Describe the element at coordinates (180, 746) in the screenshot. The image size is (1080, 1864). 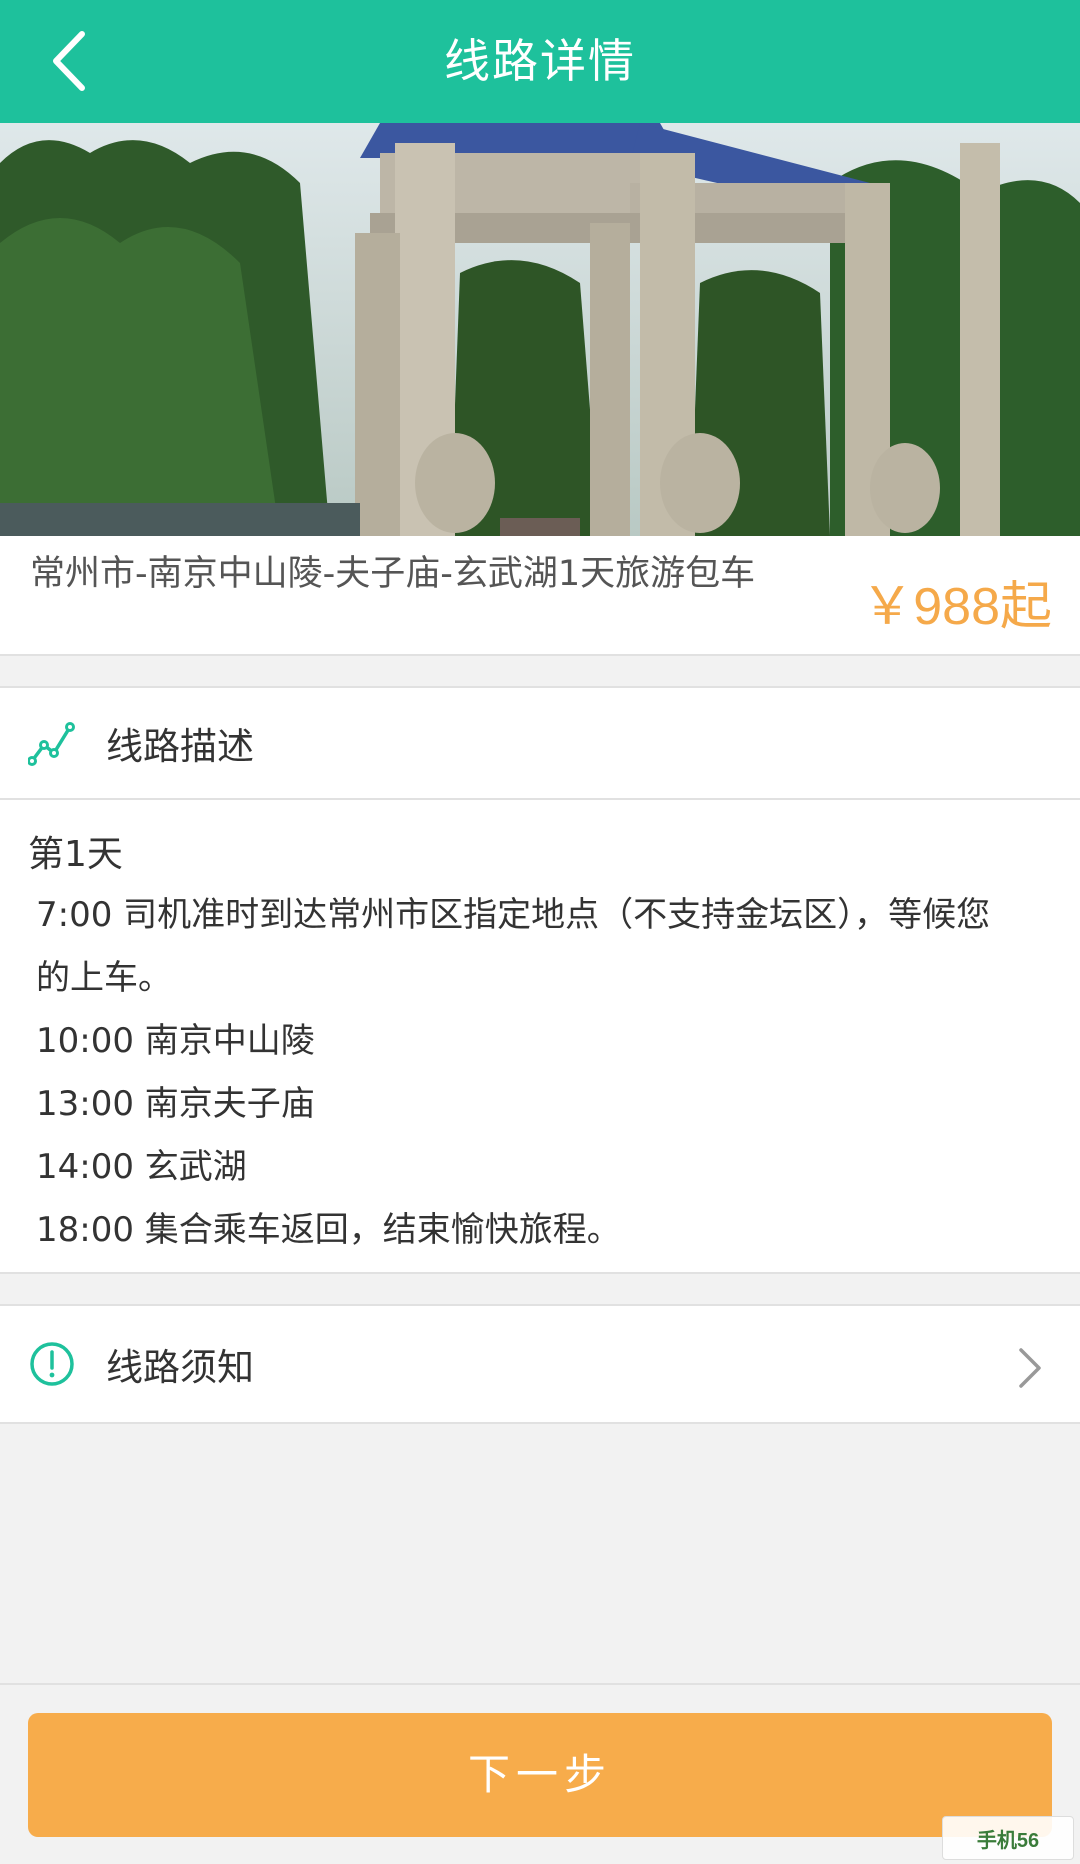
I see `route-description-label: 线路描述` at that location.